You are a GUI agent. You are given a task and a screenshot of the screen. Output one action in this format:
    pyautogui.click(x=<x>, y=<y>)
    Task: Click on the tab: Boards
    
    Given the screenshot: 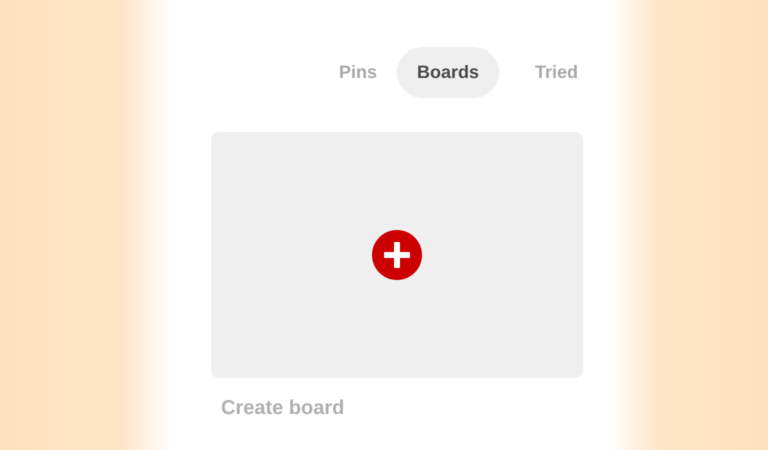 What is the action you would take?
    pyautogui.click(x=448, y=72)
    